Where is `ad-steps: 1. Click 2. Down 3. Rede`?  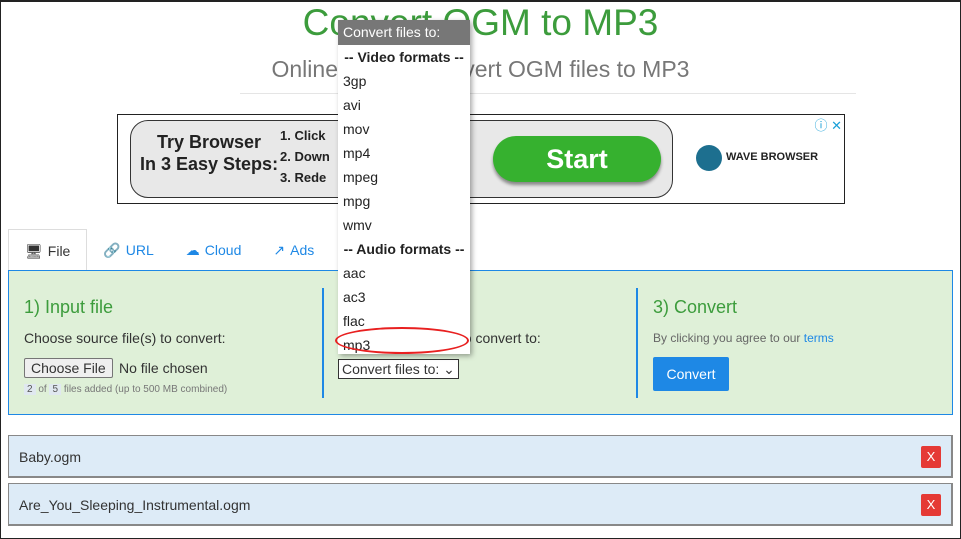
ad-steps: 1. Click 2. Down 3. Rede is located at coordinates (305, 156).